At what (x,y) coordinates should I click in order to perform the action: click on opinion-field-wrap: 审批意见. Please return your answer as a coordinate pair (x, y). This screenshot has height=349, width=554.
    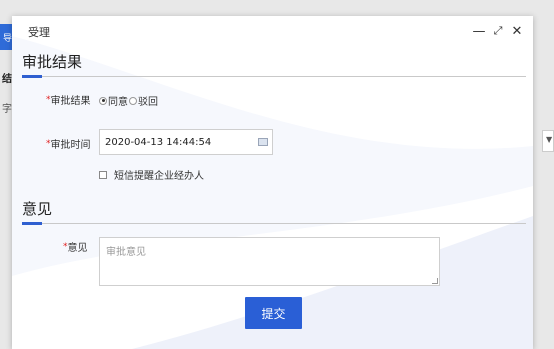
    Looking at the image, I should click on (269, 261).